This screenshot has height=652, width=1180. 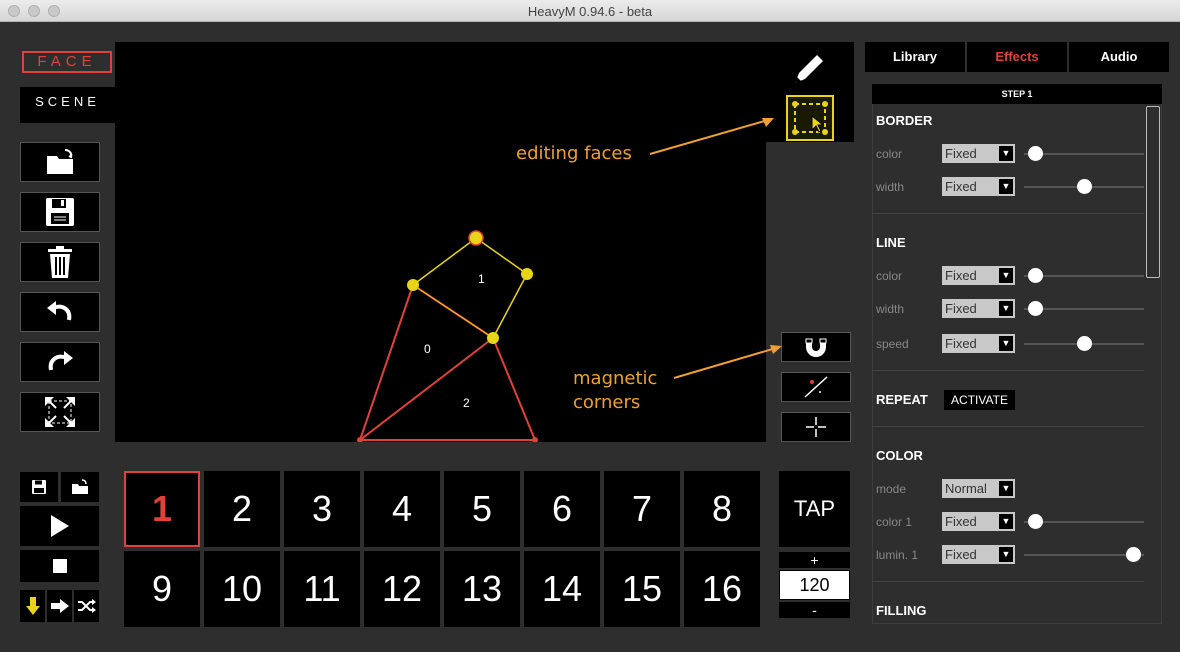 I want to click on sequence-step-2: 2, so click(x=242, y=509).